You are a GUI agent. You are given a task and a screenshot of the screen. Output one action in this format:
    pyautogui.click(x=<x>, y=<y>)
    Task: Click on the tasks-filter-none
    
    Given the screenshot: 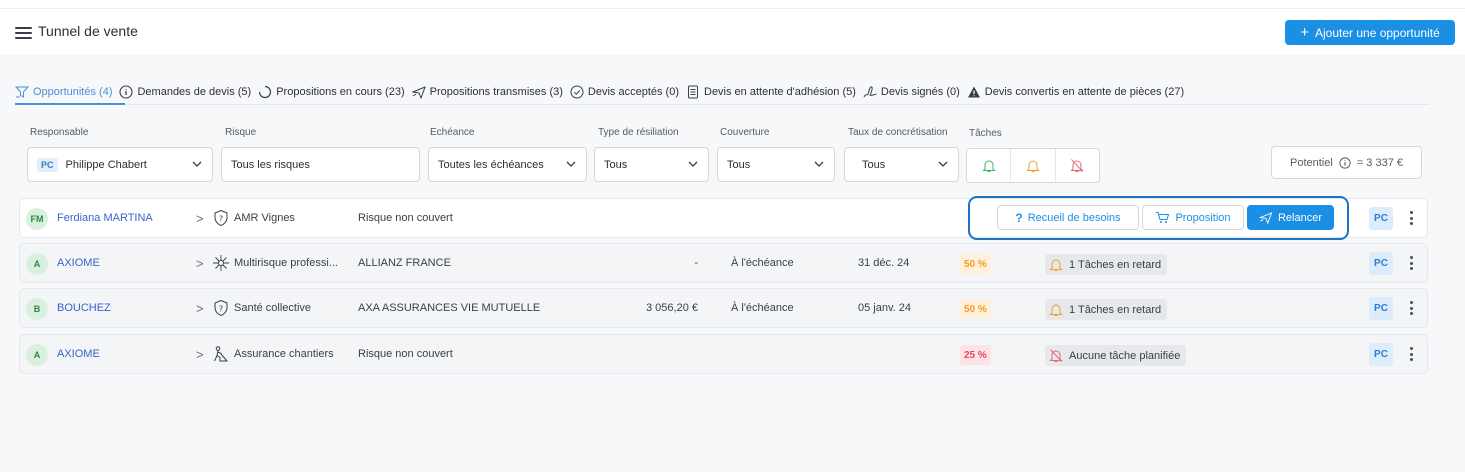 What is the action you would take?
    pyautogui.click(x=1077, y=165)
    